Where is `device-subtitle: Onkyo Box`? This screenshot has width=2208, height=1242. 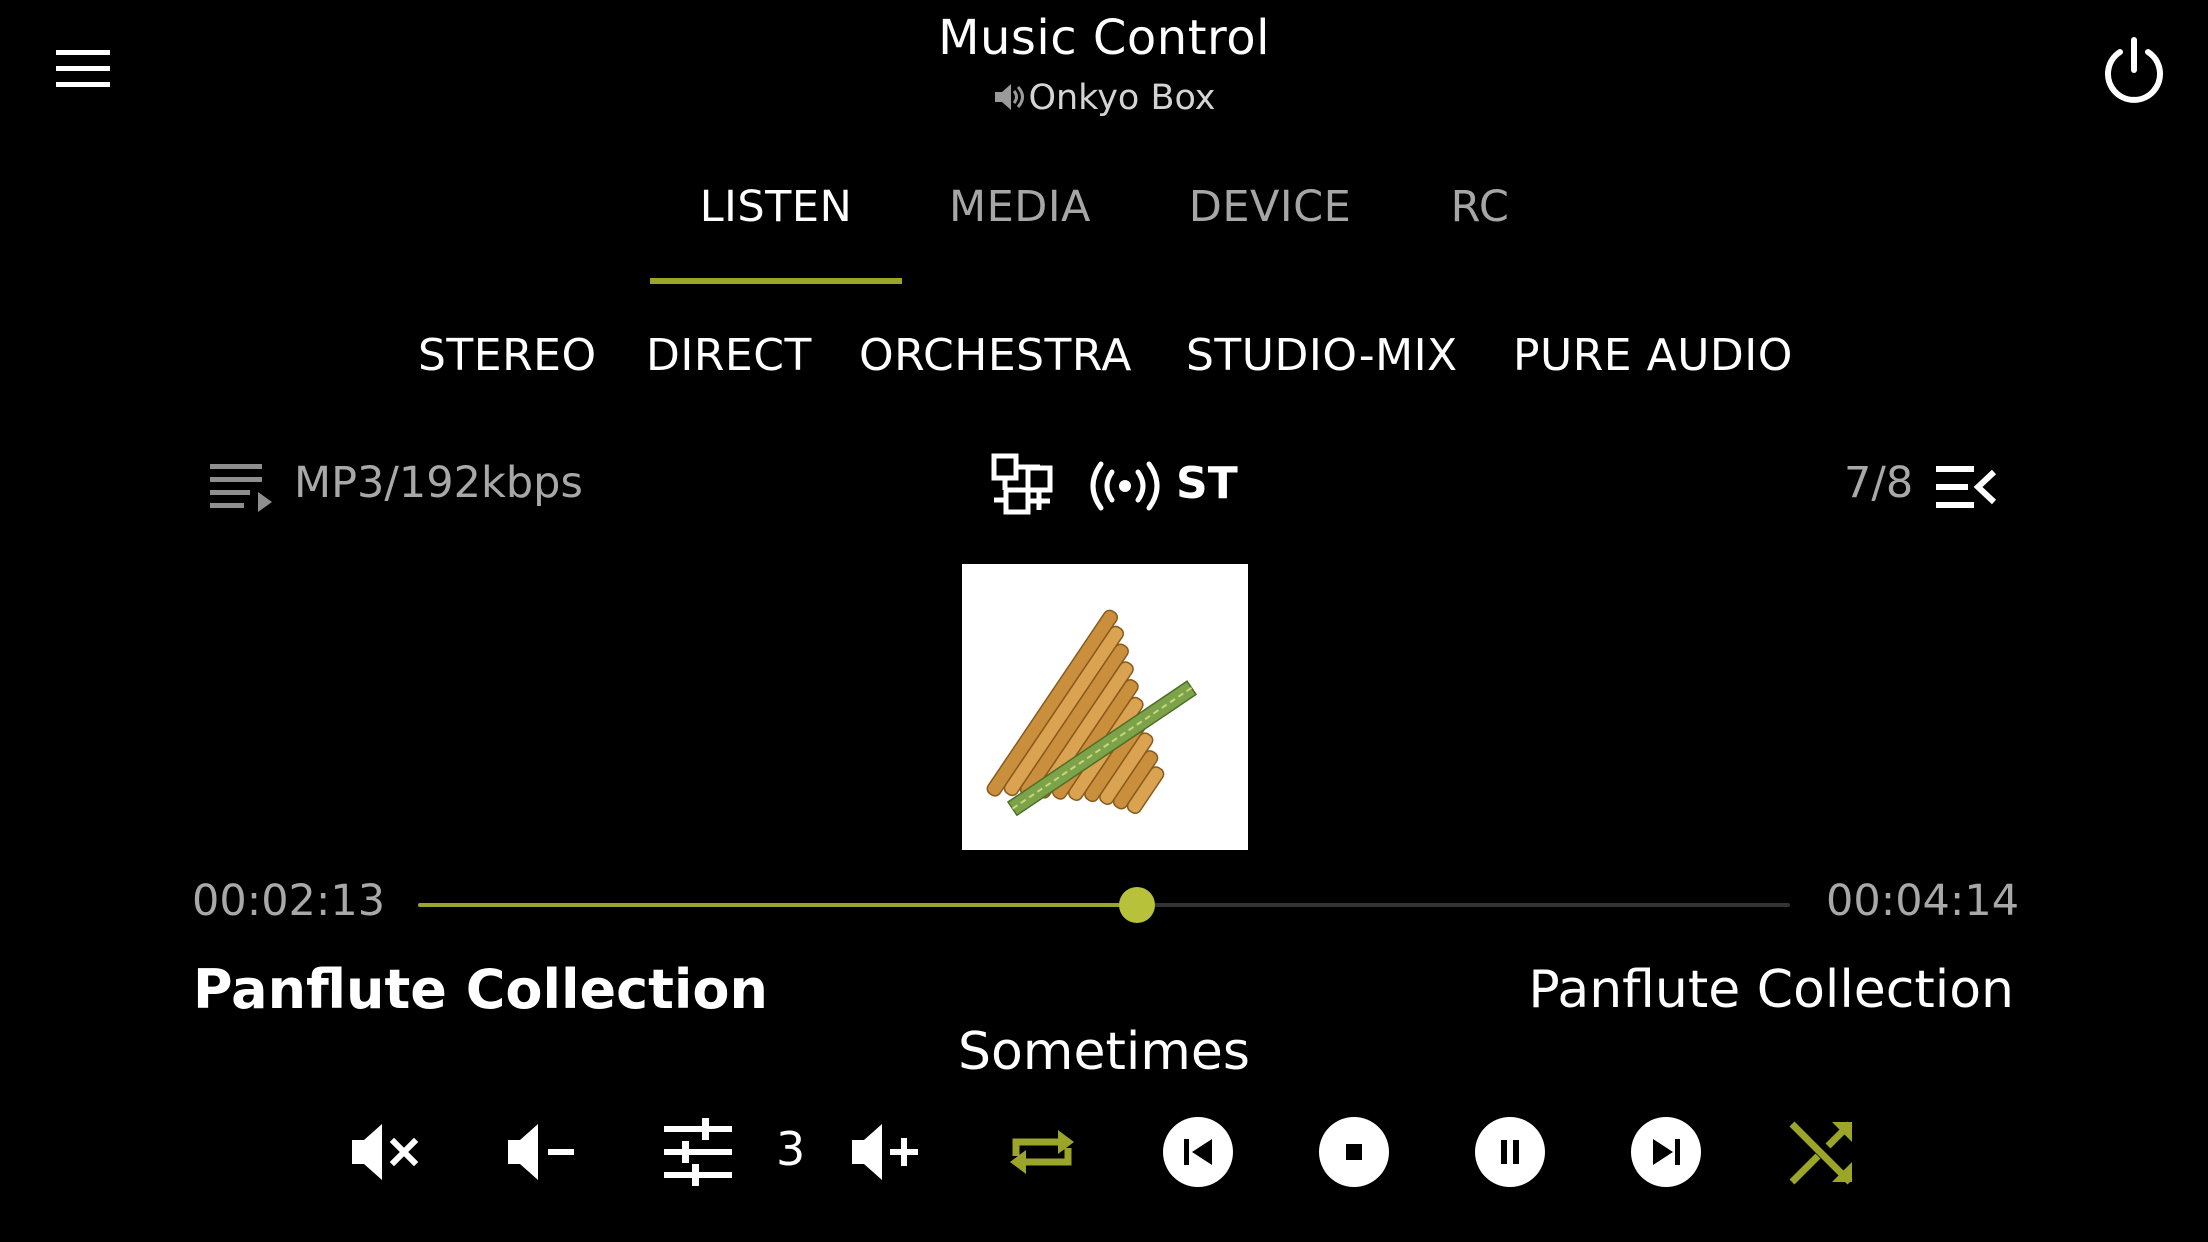
device-subtitle: Onkyo Box is located at coordinates (1104, 98).